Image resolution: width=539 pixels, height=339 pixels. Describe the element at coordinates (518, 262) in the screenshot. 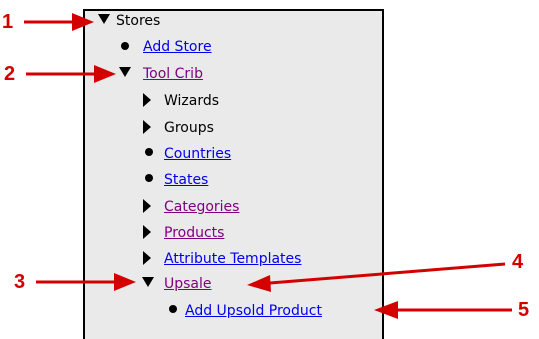

I see `callout-number-4: 4` at that location.